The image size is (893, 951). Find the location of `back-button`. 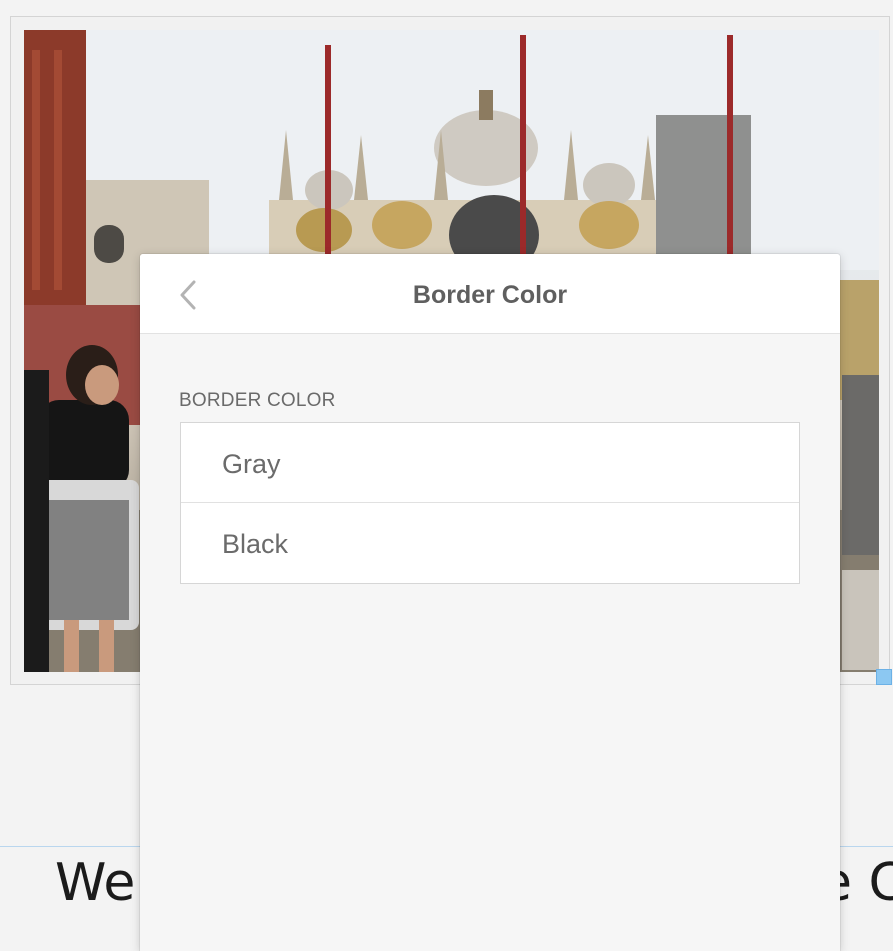

back-button is located at coordinates (188, 294).